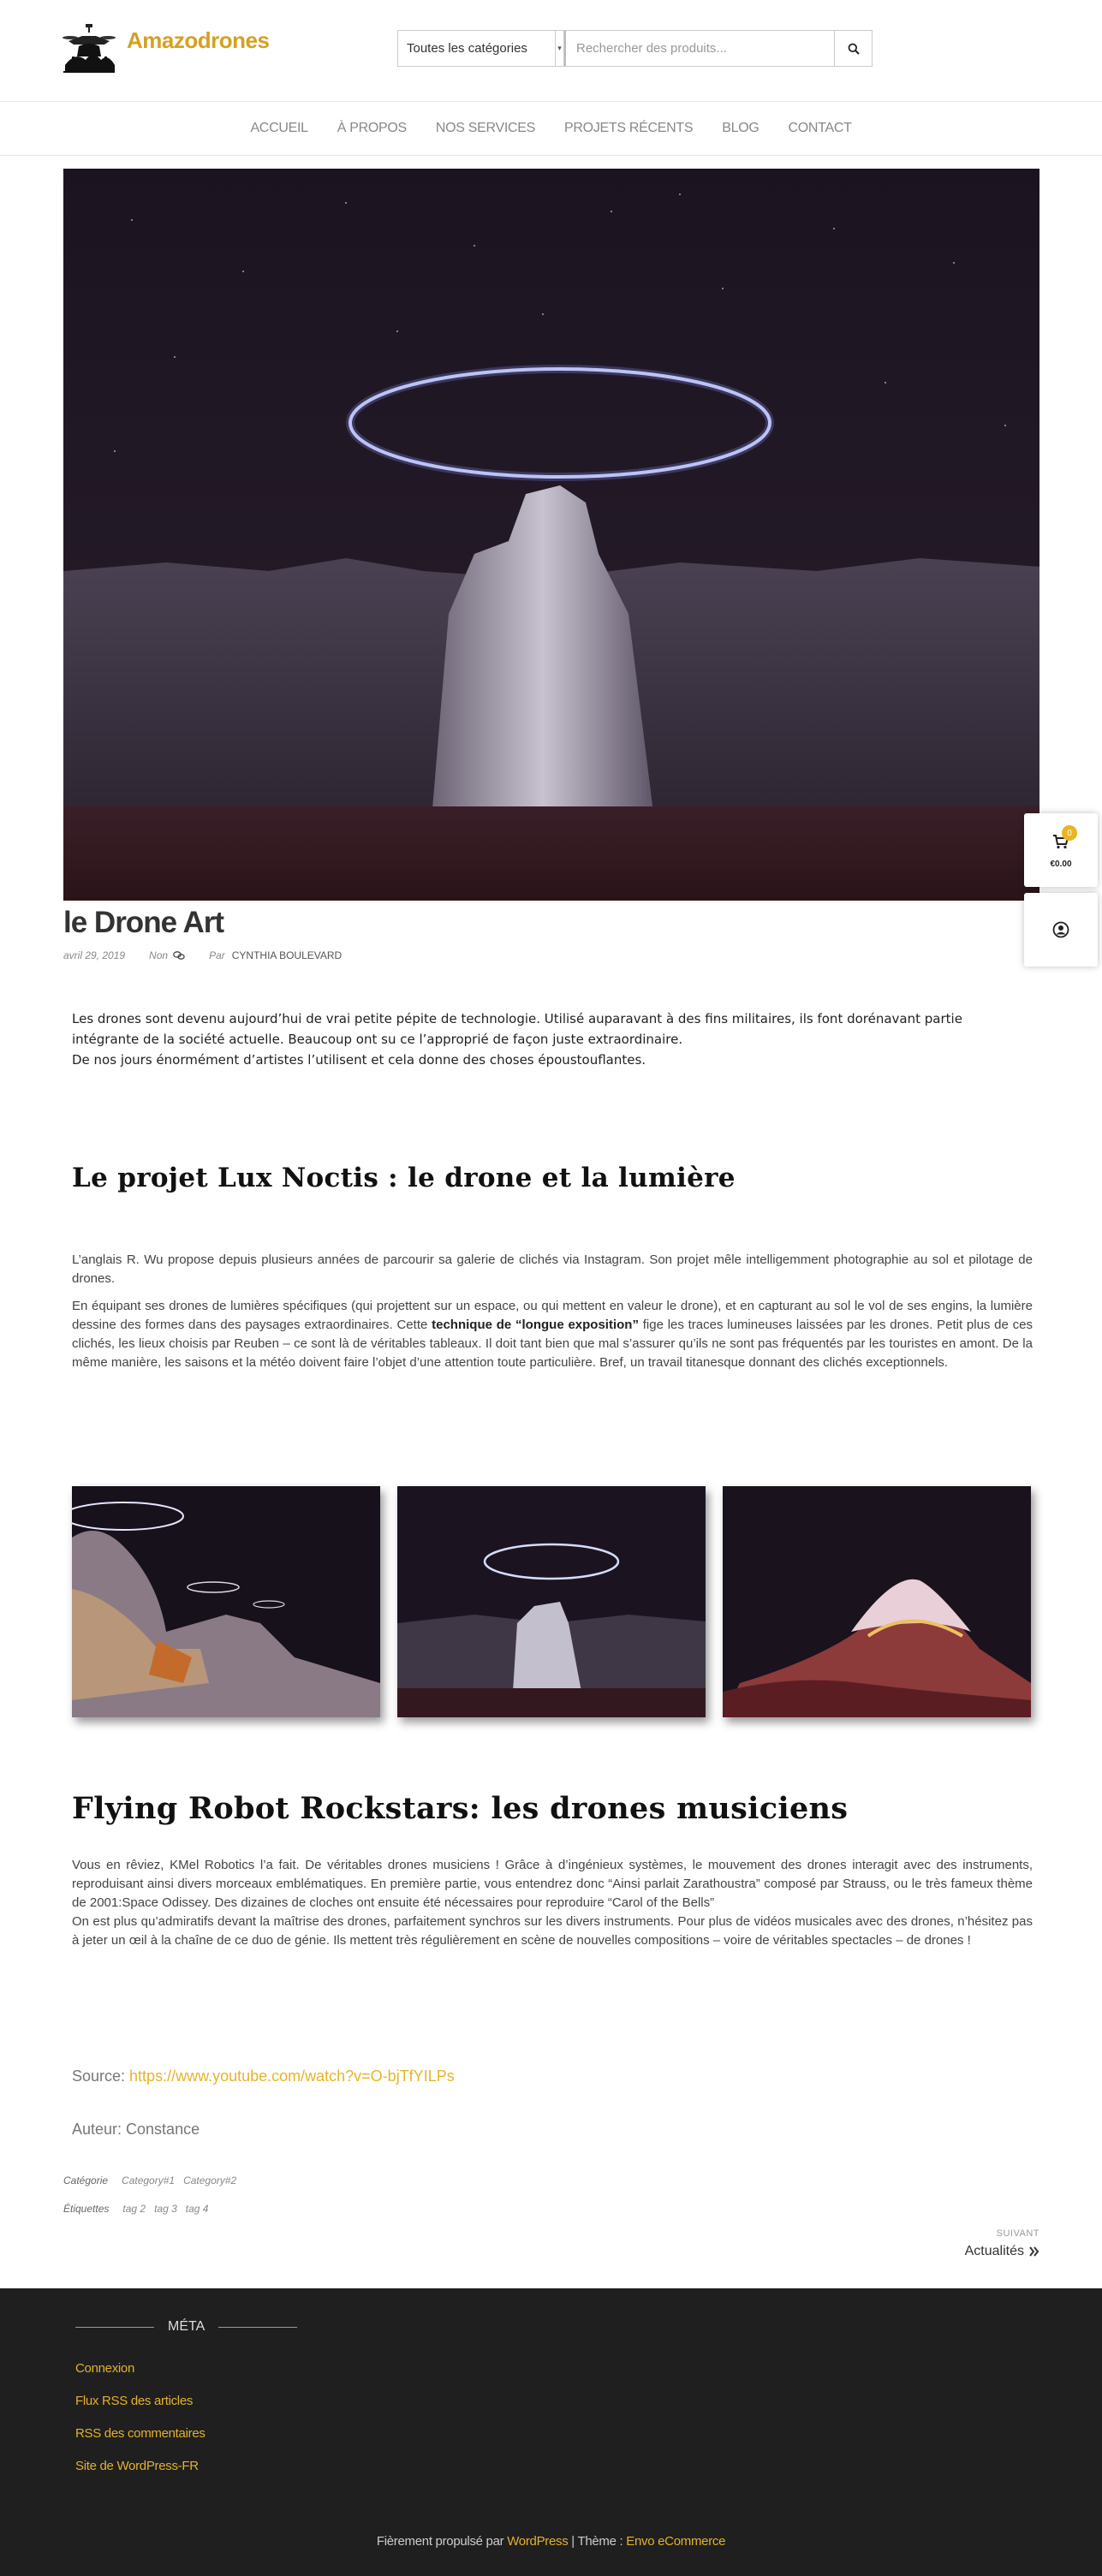 Image resolution: width=1102 pixels, height=2576 pixels. What do you see at coordinates (1034, 2251) in the screenshot?
I see `double-chevron-right-icon` at bounding box center [1034, 2251].